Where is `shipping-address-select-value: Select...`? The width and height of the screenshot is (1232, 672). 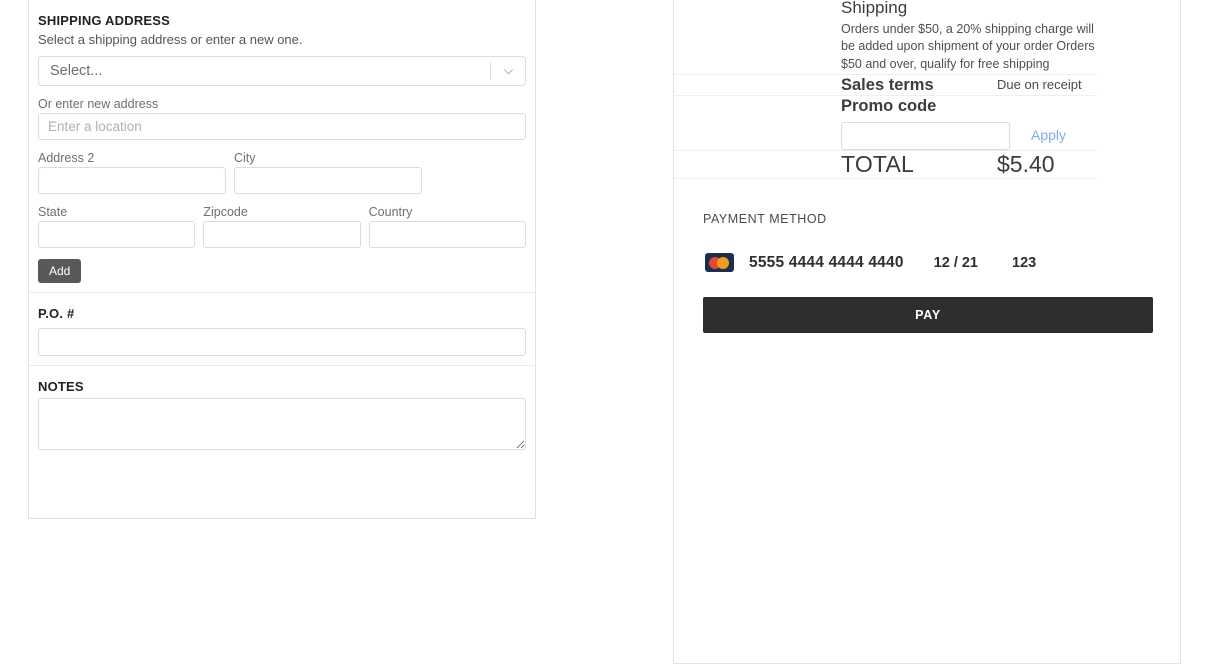 shipping-address-select-value: Select... is located at coordinates (76, 71).